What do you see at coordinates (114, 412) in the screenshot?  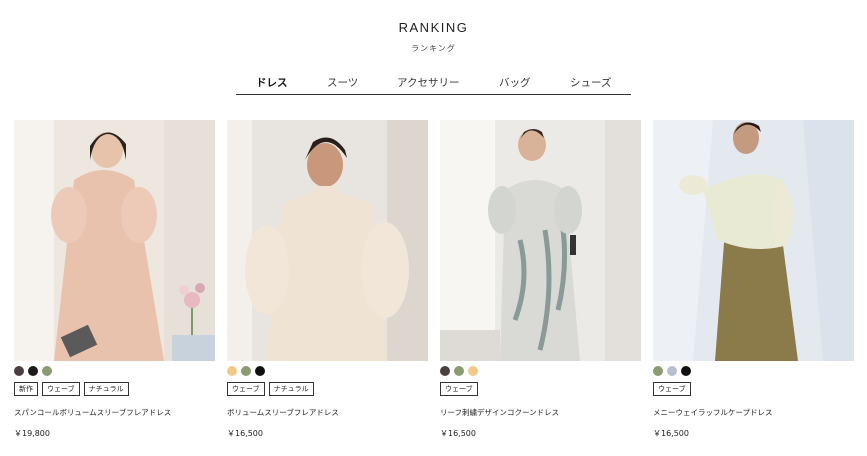 I see `product-name: スパンコールボリュームスリーブフレアドレス` at bounding box center [114, 412].